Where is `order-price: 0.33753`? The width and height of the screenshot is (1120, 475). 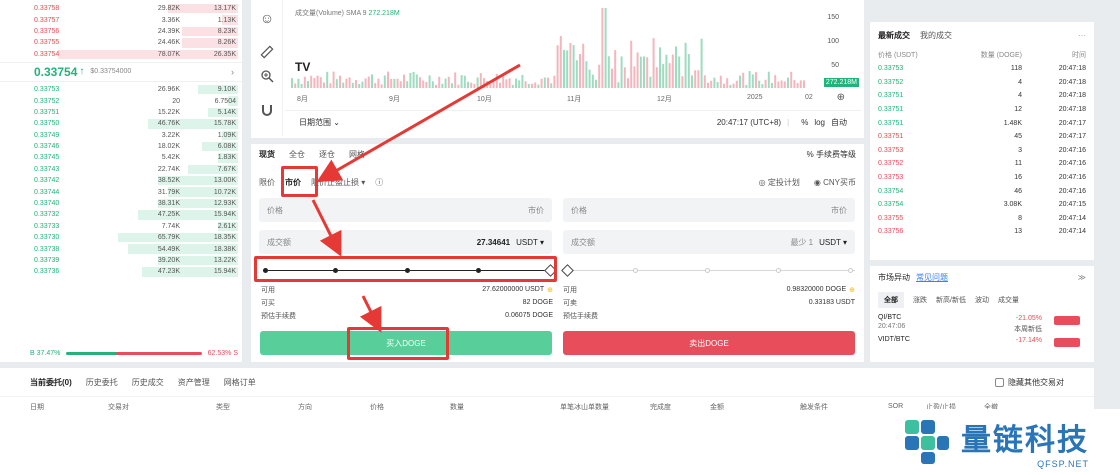
order-price: 0.33753 is located at coordinates (47, 90).